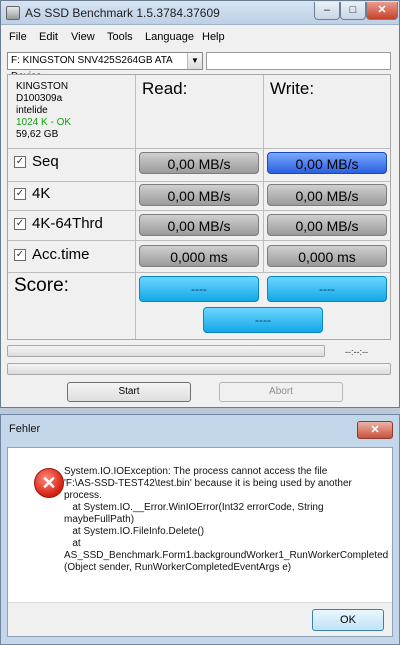  I want to click on dialog-footer: OK, so click(200, 619).